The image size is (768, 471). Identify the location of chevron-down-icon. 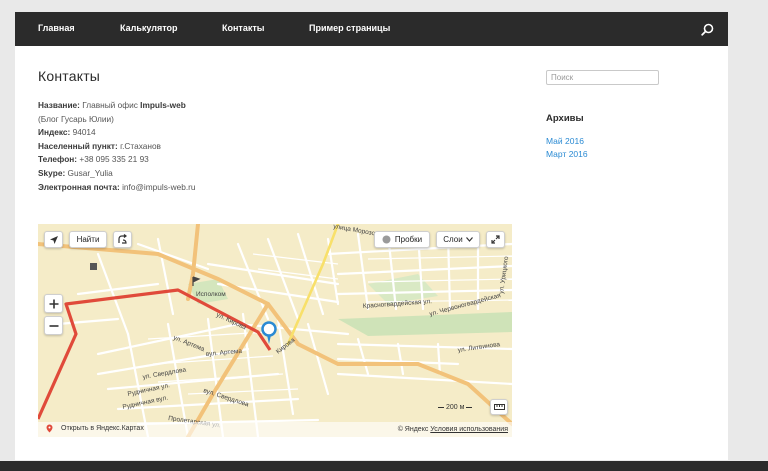
(469, 239).